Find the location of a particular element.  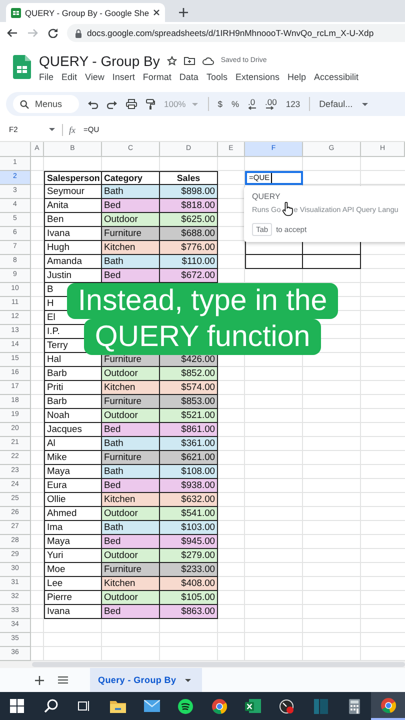

spreadsheet-icon is located at coordinates (16, 13).